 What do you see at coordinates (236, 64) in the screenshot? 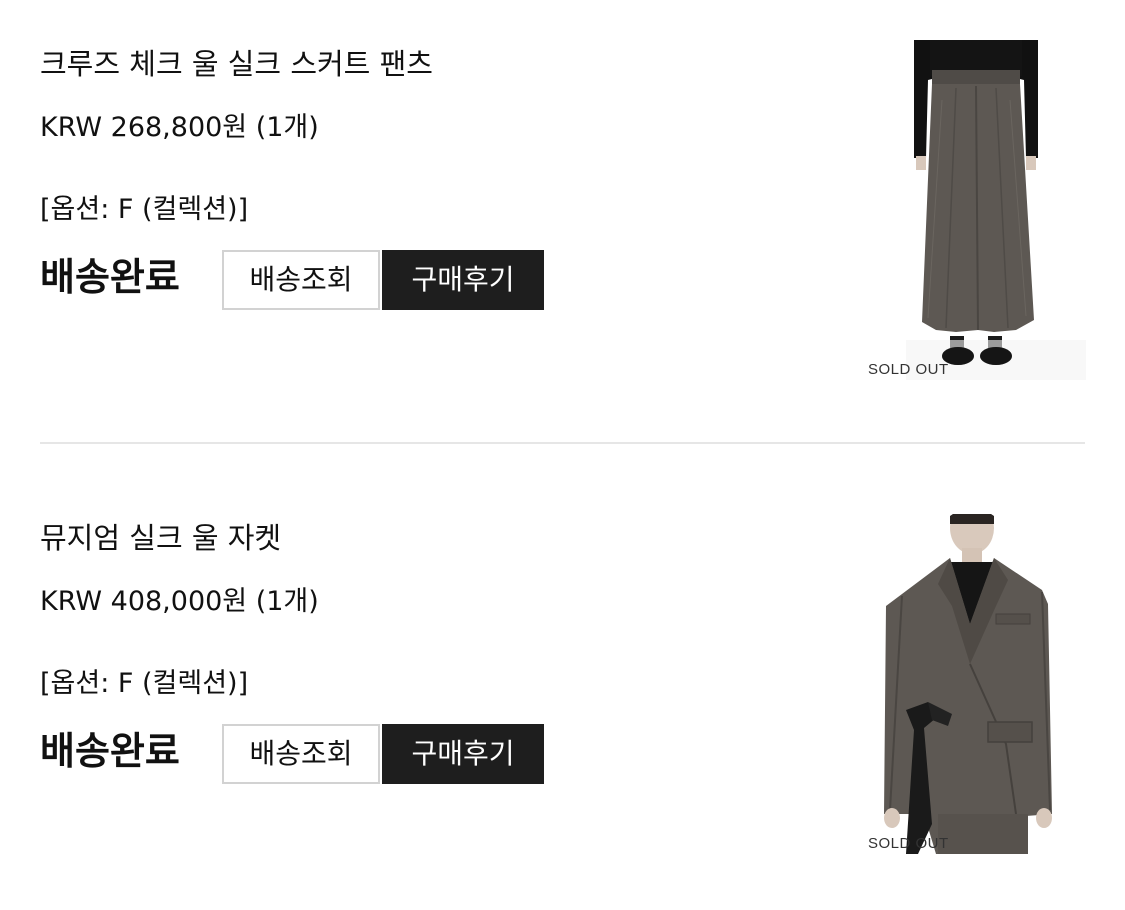
I see `product-name: 크루즈 체크 울 실크 스커트 팬츠` at bounding box center [236, 64].